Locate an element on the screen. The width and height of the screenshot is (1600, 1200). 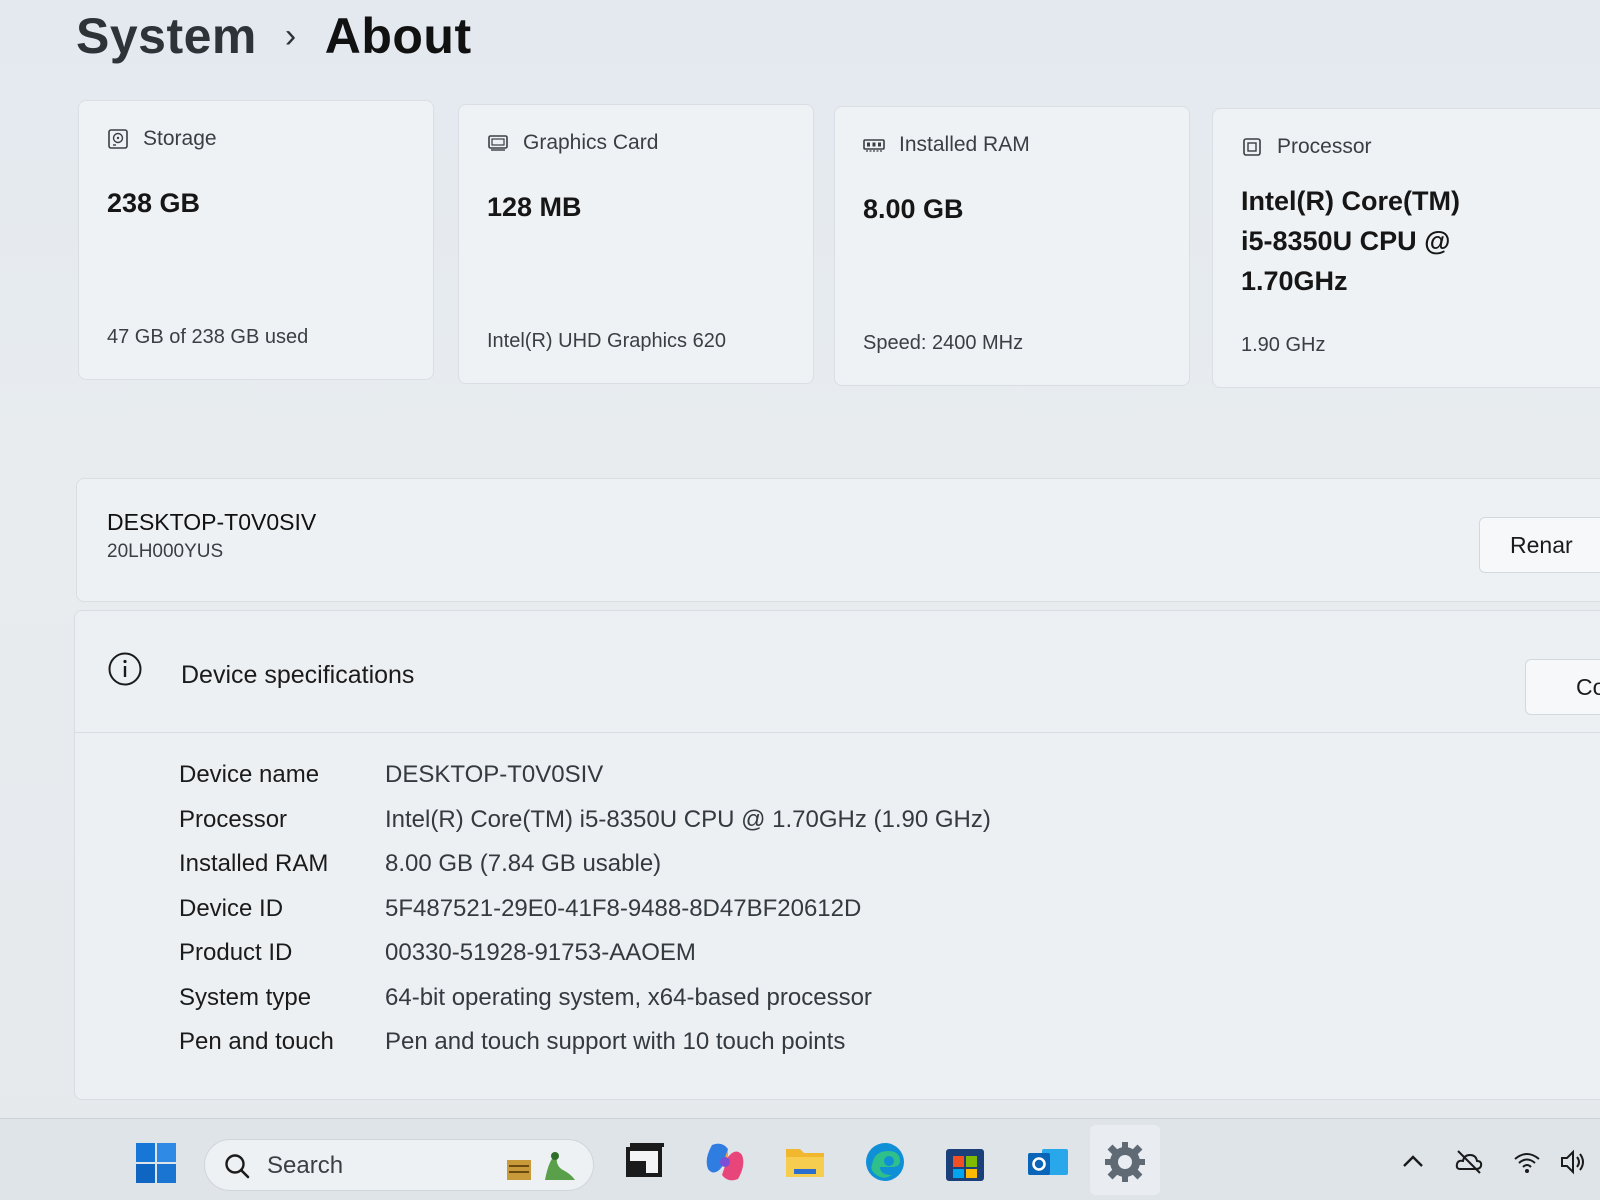
spec-label: Product ID is located at coordinates (236, 953).